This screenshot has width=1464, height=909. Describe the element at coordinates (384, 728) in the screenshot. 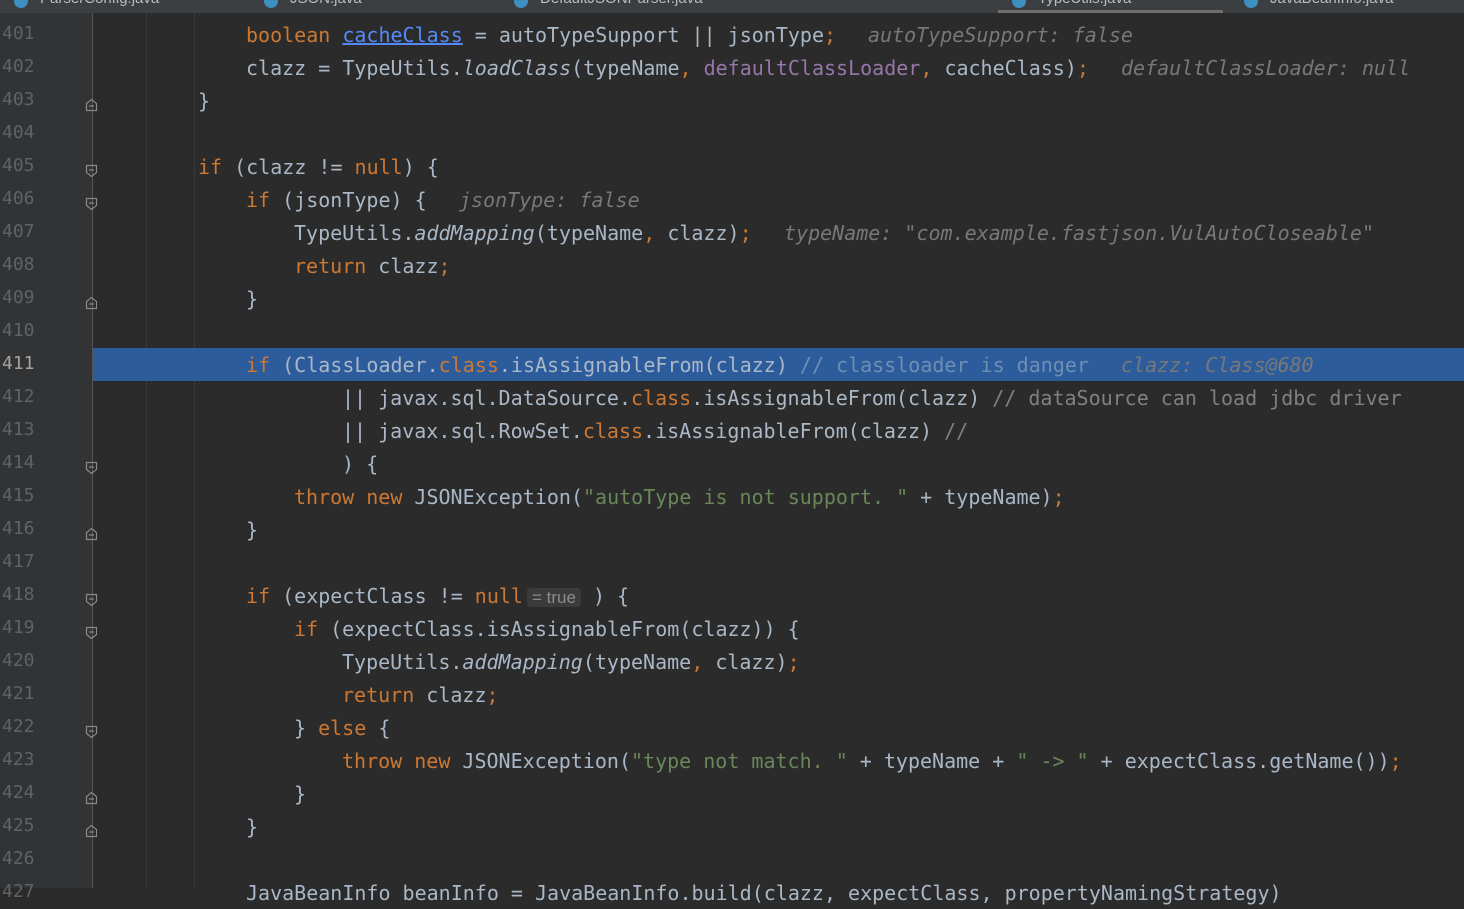

I see `code-token: {` at that location.